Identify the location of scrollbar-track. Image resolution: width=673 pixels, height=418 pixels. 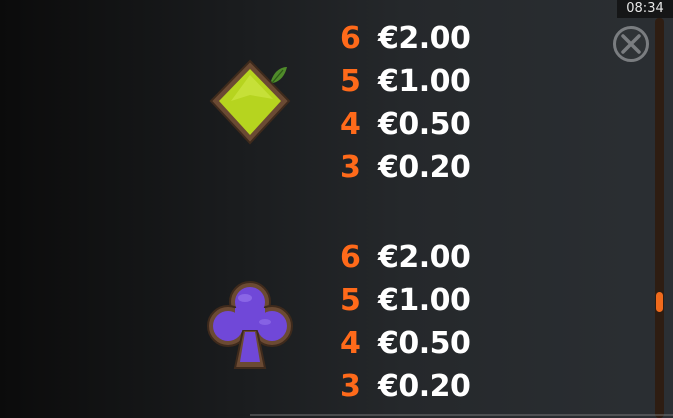
(659, 218).